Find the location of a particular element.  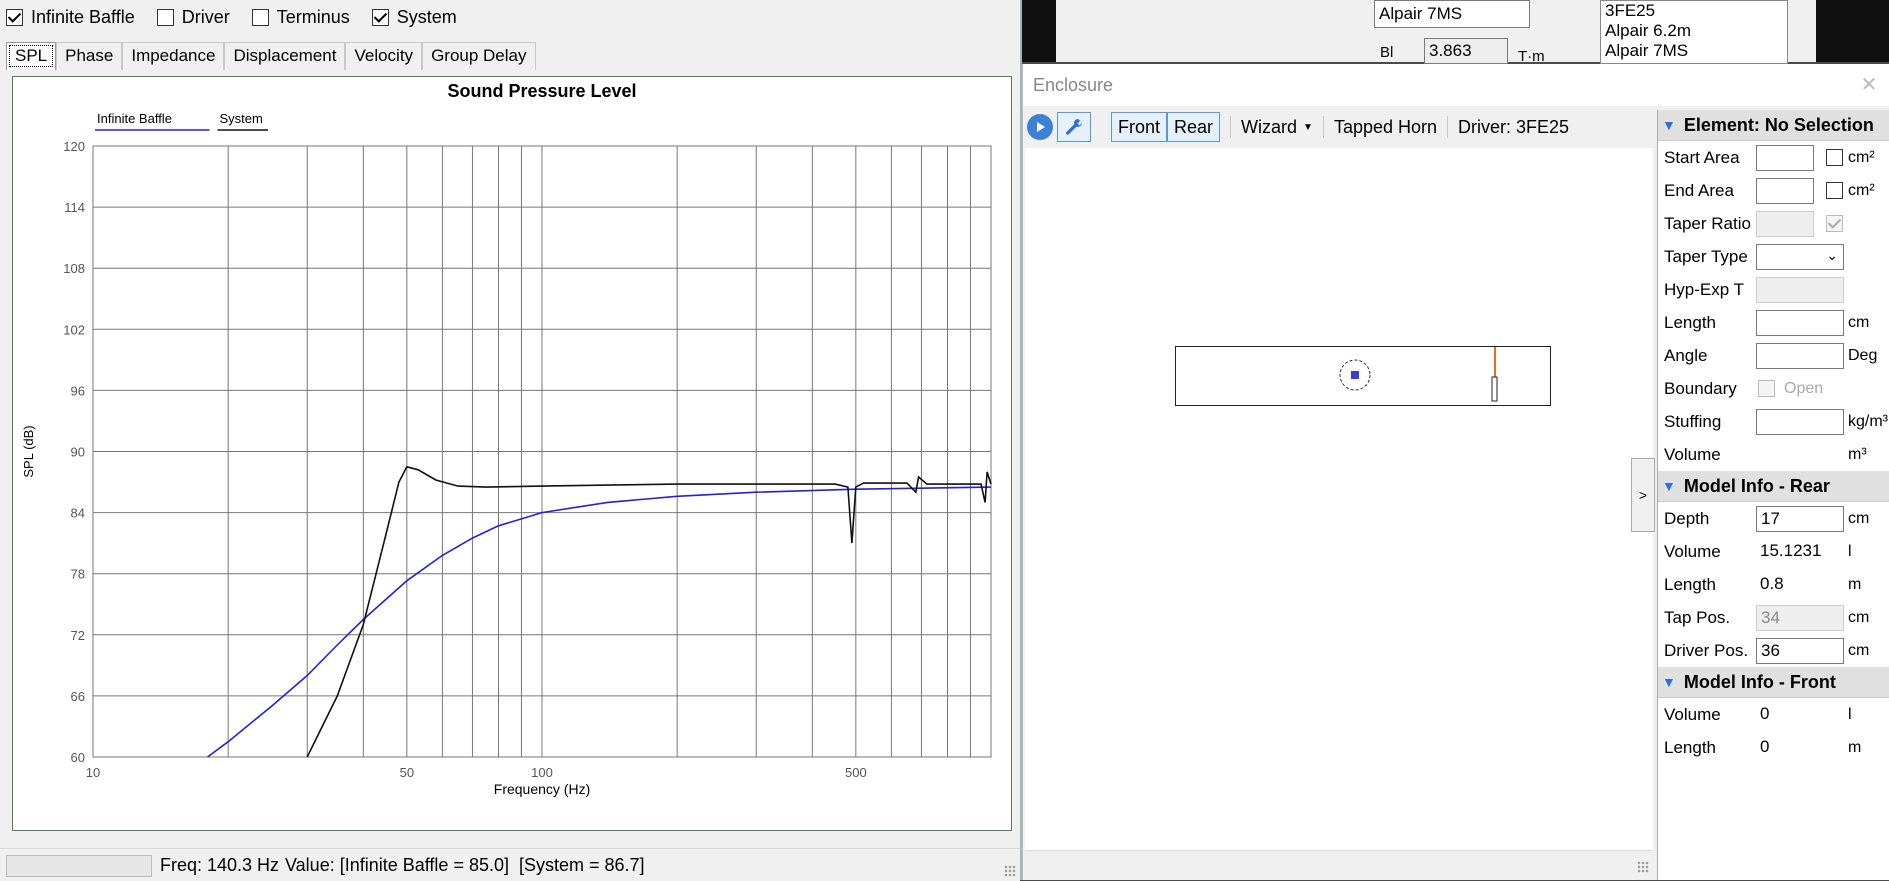

driver-list: 3FE25 Alpair 6.2m Alpair 7MS is located at coordinates (1694, 32).